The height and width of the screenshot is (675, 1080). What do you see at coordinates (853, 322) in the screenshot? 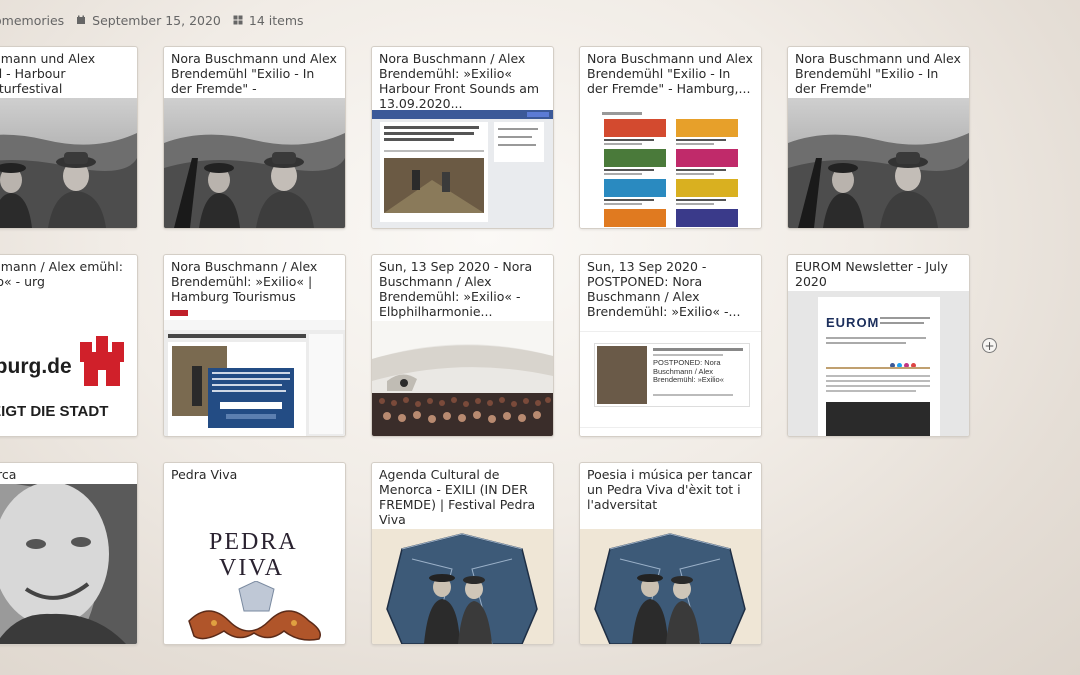
I see `eurom-logo-text: EUROM` at bounding box center [853, 322].